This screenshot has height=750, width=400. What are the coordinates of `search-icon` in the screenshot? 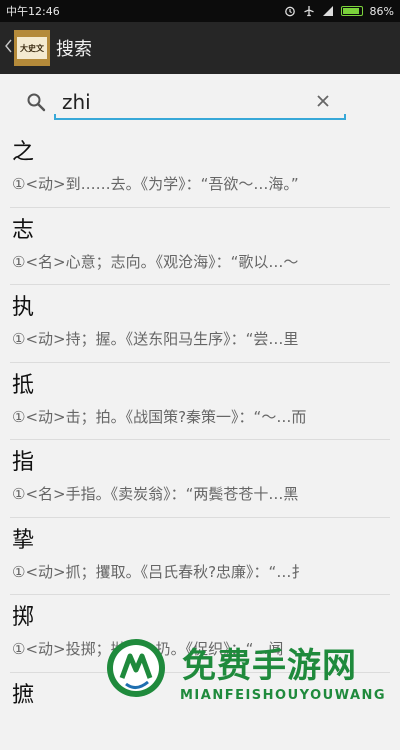 It's located at (36, 102).